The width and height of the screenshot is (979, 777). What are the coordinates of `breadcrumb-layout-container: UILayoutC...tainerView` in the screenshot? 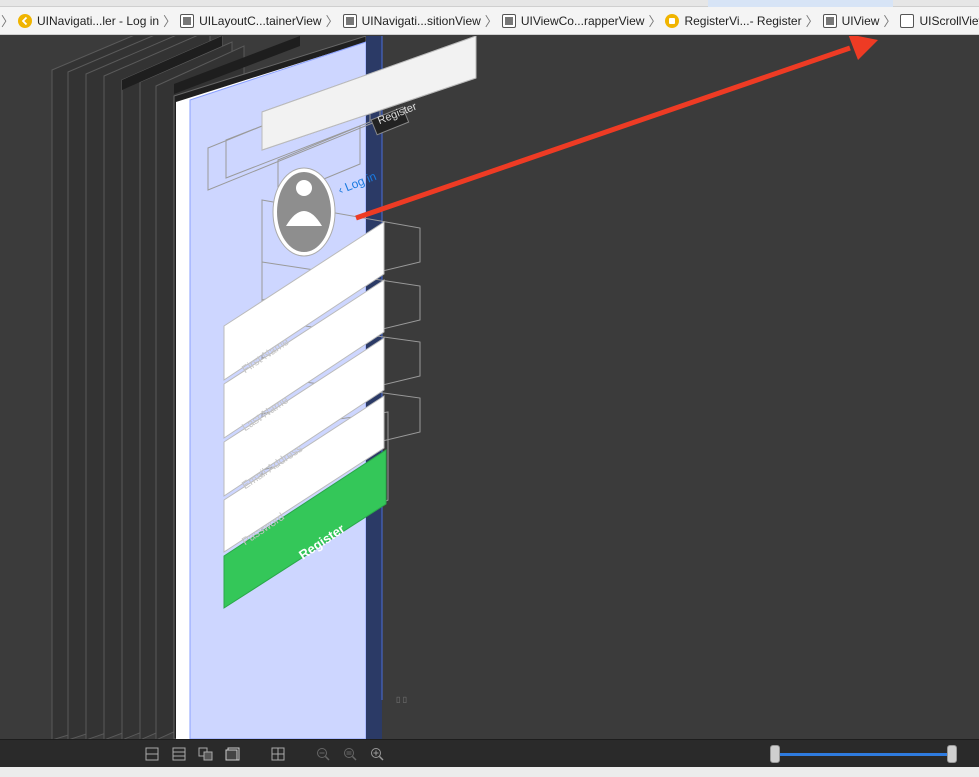 It's located at (251, 20).